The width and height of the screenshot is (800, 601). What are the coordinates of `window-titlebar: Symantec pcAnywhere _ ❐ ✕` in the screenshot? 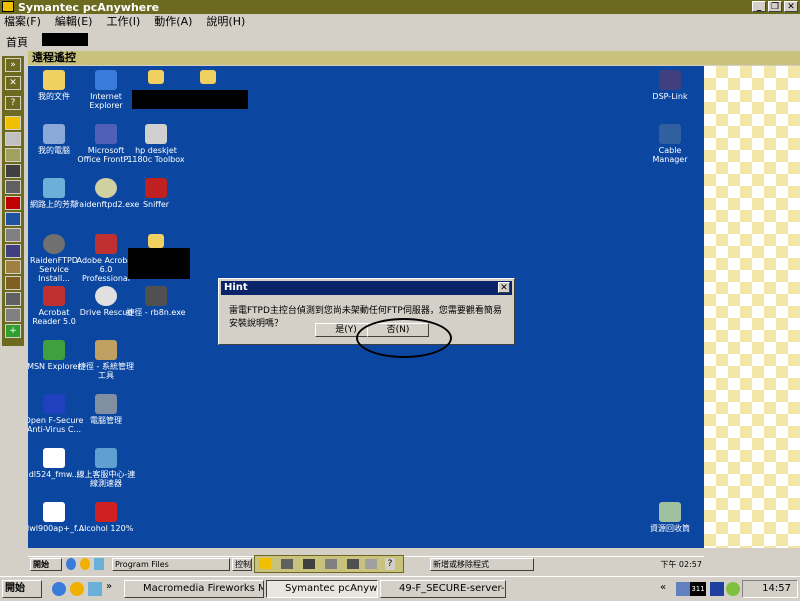 It's located at (400, 7).